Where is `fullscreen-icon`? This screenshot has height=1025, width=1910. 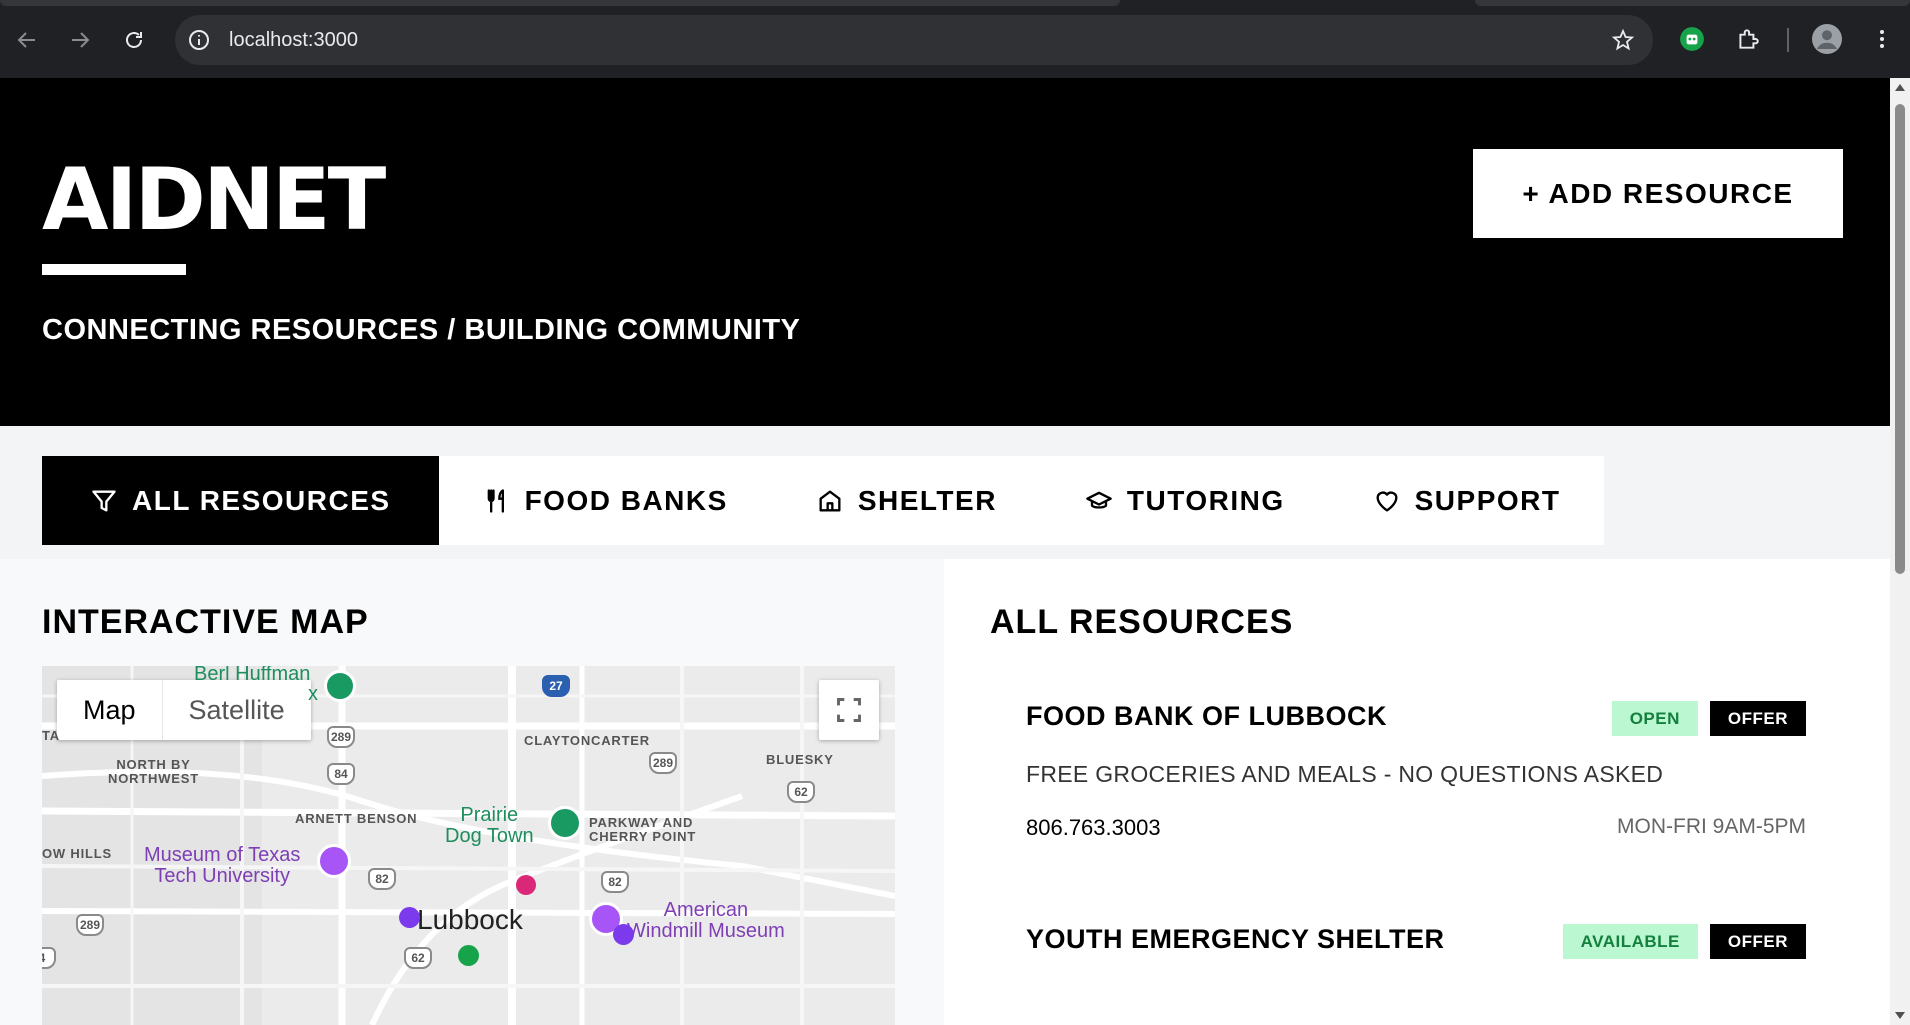
fullscreen-icon is located at coordinates (849, 710).